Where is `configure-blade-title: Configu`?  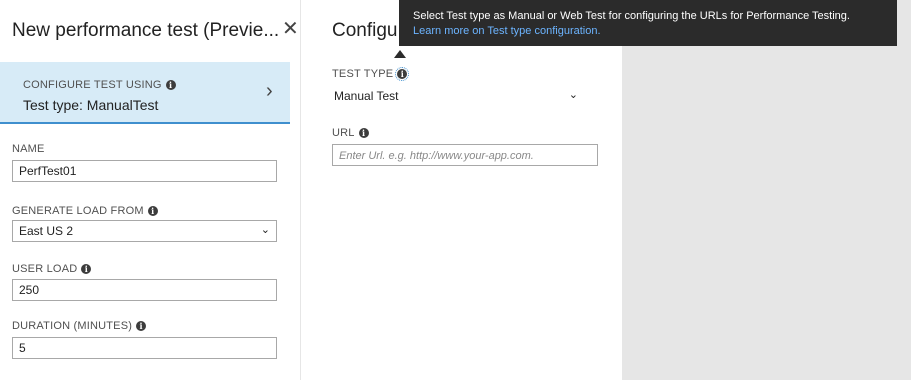 configure-blade-title: Configu is located at coordinates (365, 30).